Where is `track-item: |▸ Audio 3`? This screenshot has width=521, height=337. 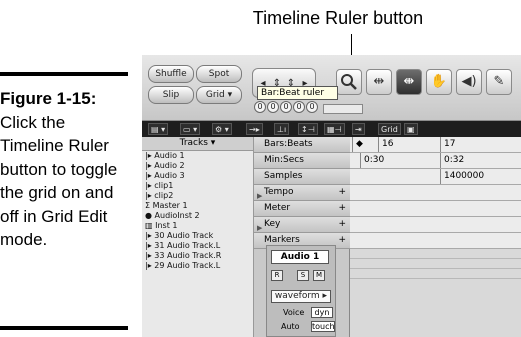
track-item: |▸ Audio 3 is located at coordinates (197, 176).